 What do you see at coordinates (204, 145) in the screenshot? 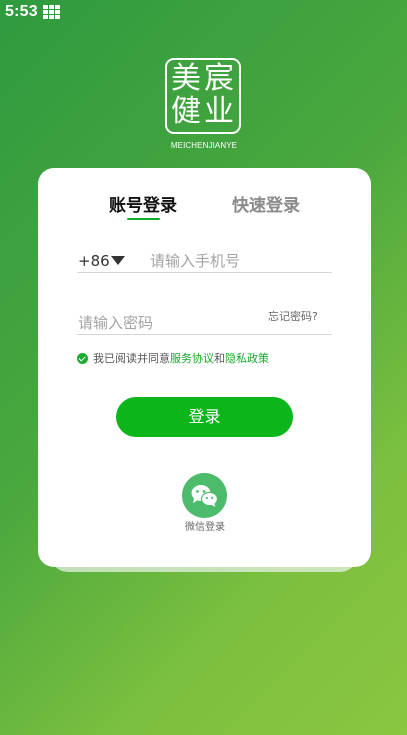
I see `logo-caption: MEICHENJIANYE` at bounding box center [204, 145].